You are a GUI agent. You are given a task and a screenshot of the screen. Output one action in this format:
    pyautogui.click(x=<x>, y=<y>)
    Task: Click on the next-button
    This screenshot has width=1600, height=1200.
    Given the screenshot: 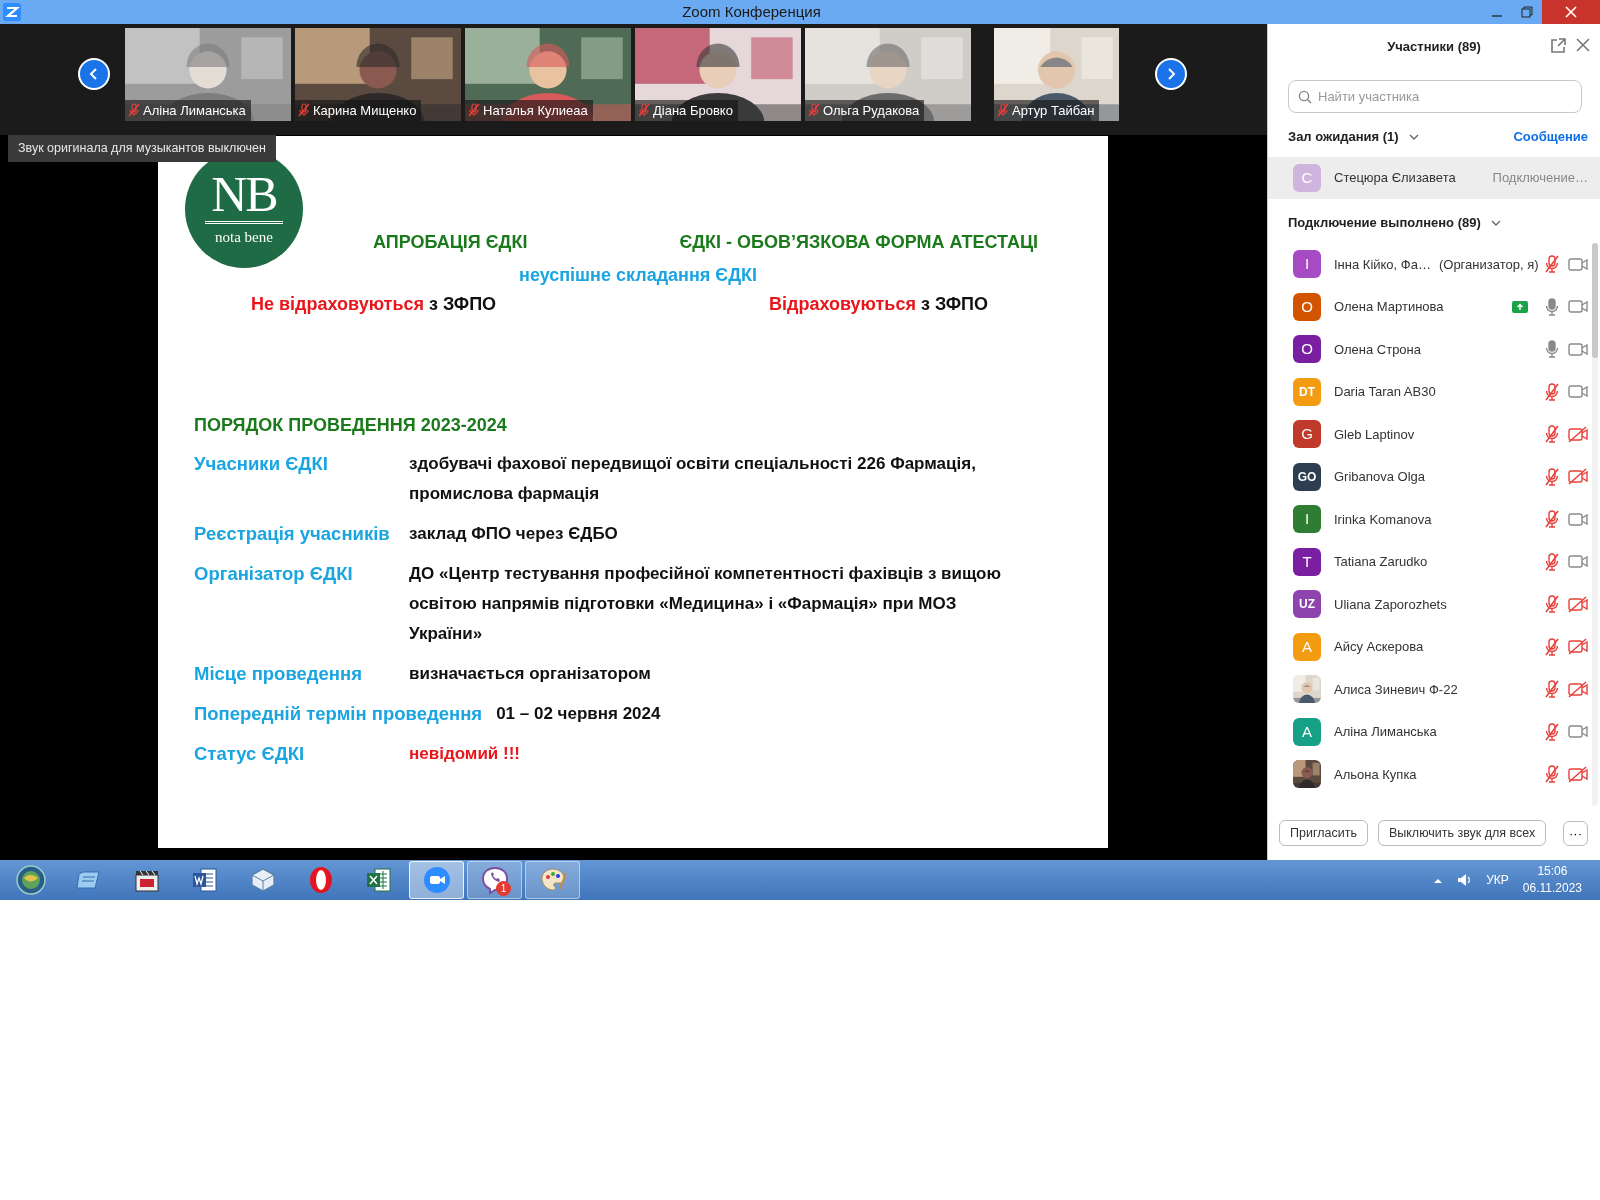 What is the action you would take?
    pyautogui.click(x=1171, y=74)
    